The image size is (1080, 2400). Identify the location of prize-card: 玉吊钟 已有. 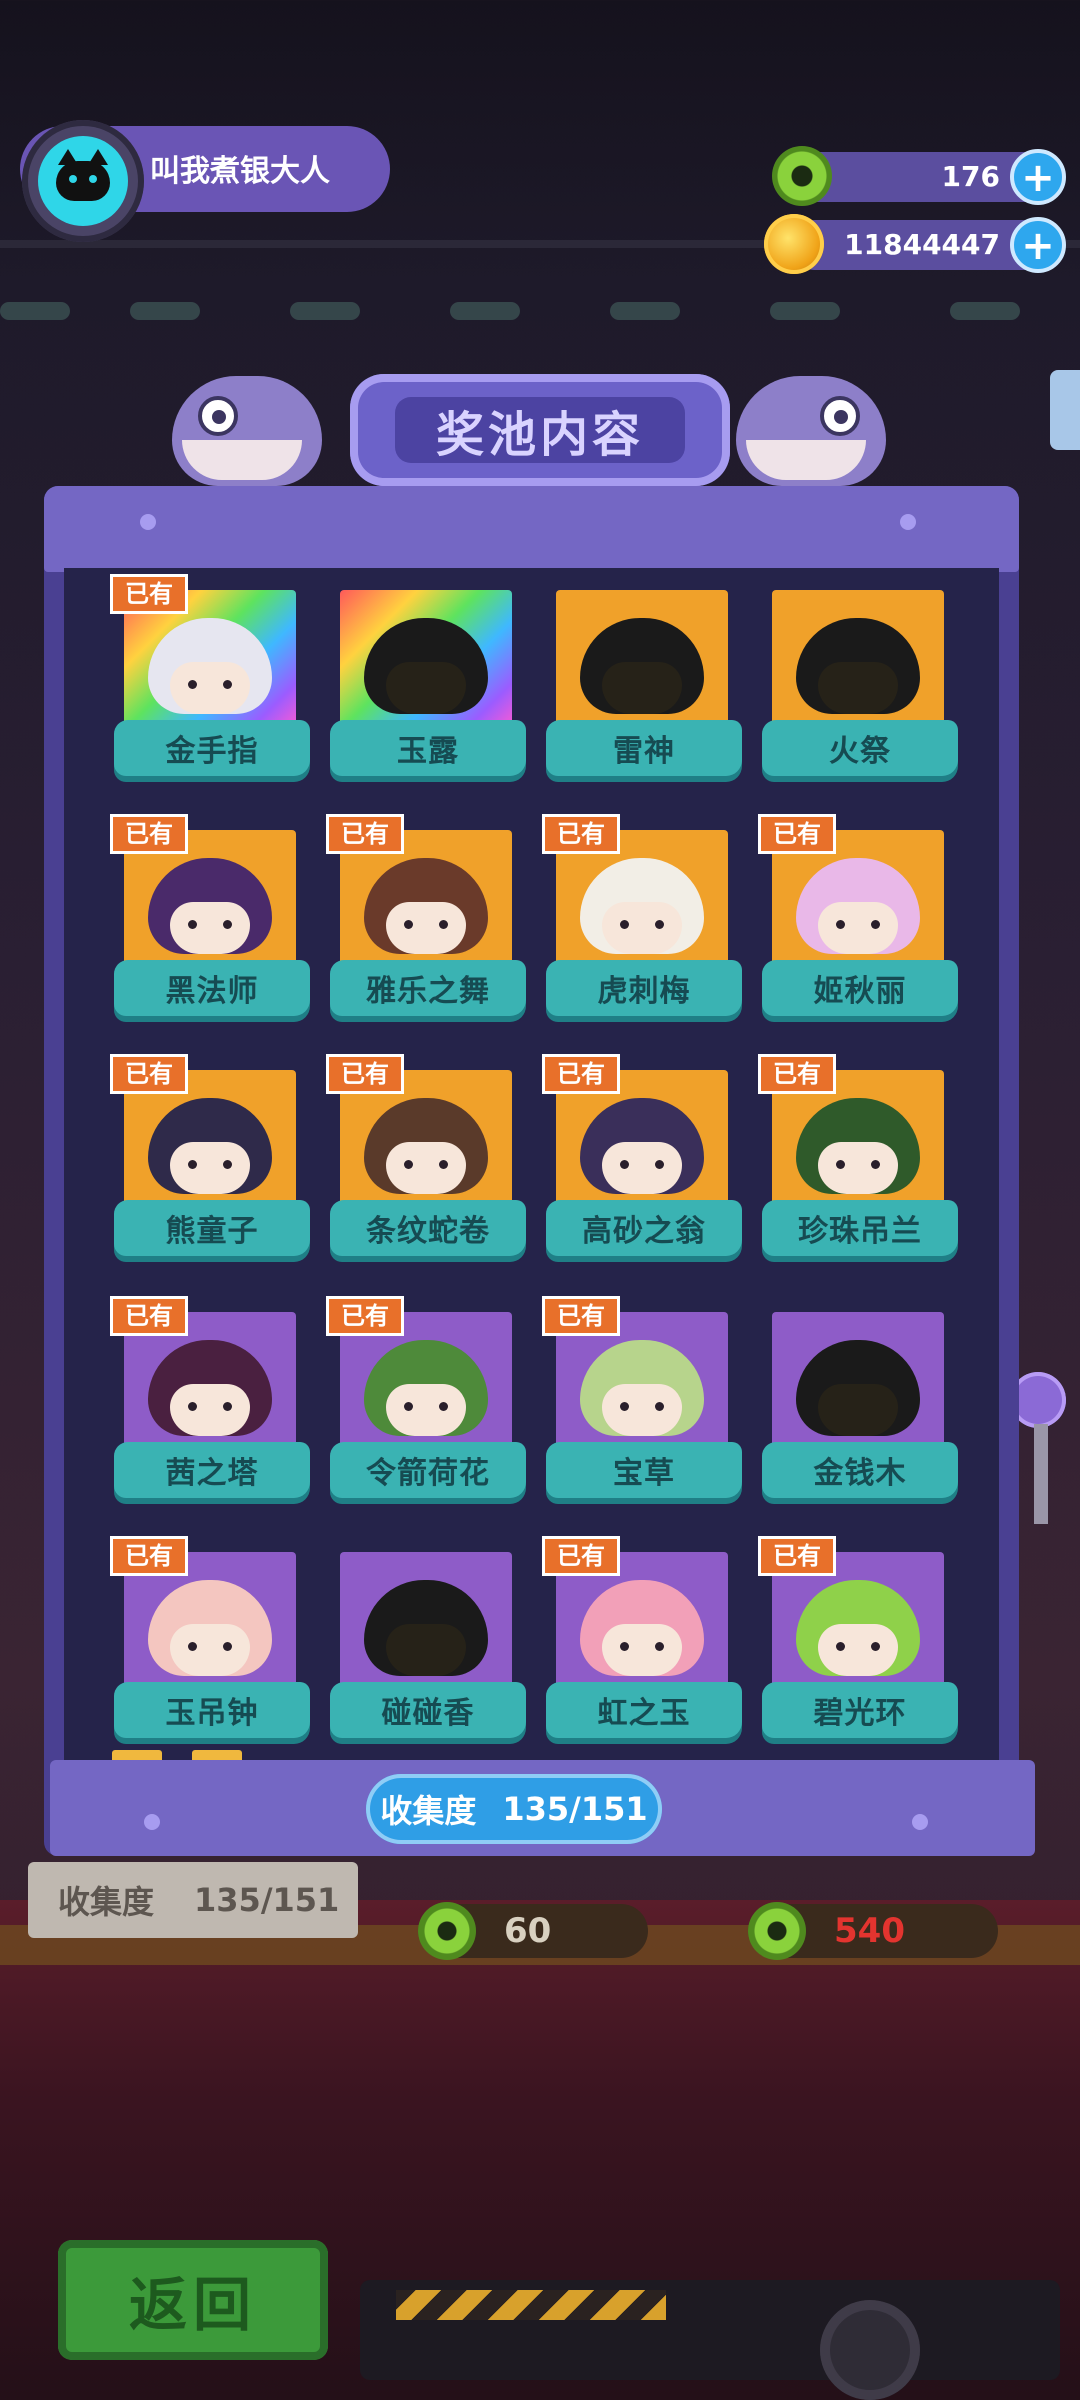
(210, 1644).